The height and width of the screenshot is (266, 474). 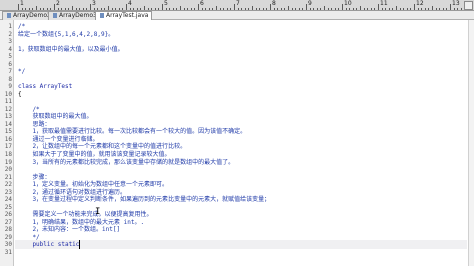 I want to click on ruler-number: 13, so click(x=456, y=3).